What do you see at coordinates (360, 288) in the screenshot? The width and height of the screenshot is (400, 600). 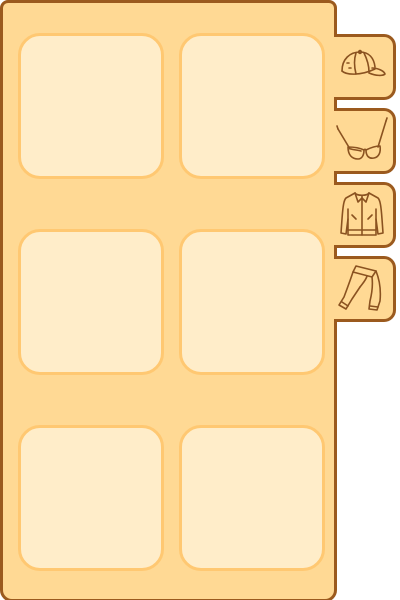 I see `pants-icon` at bounding box center [360, 288].